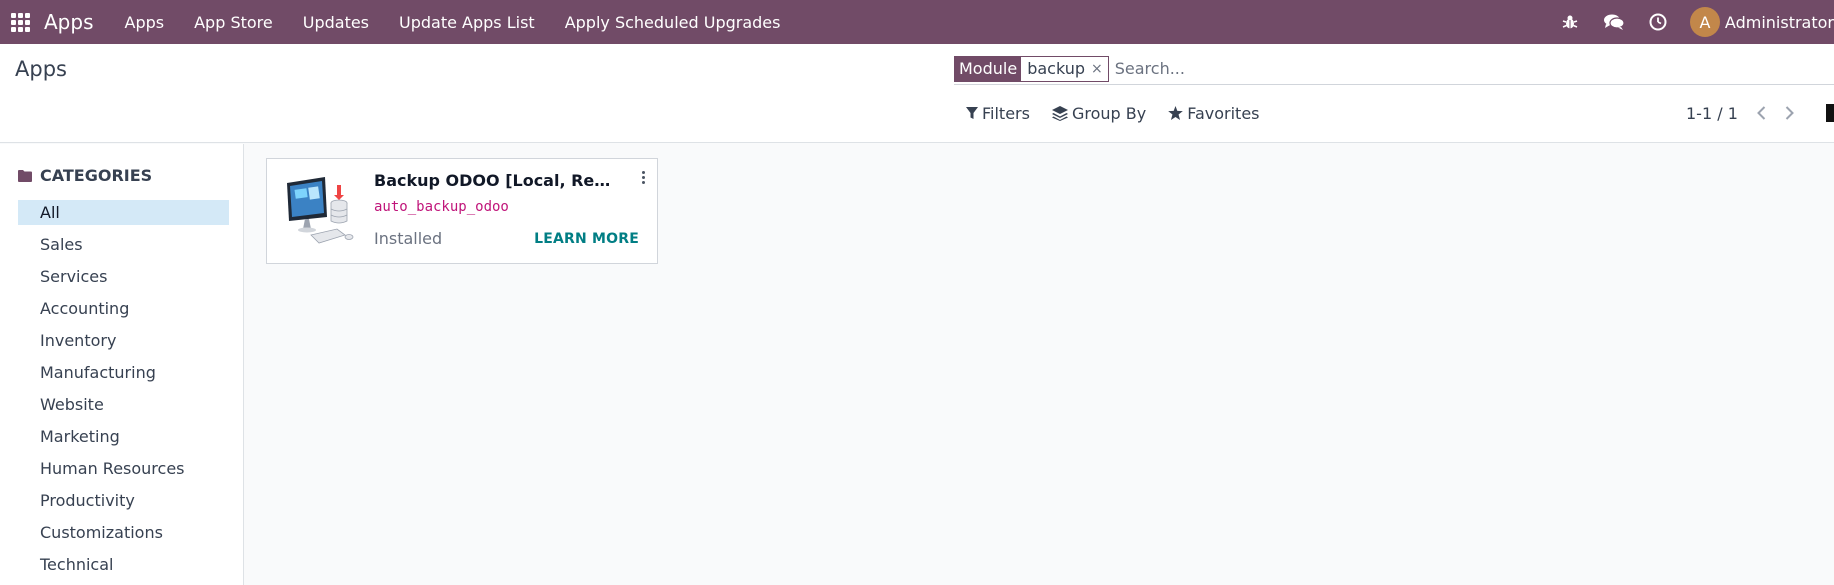  I want to click on clock-icon, so click(1658, 22).